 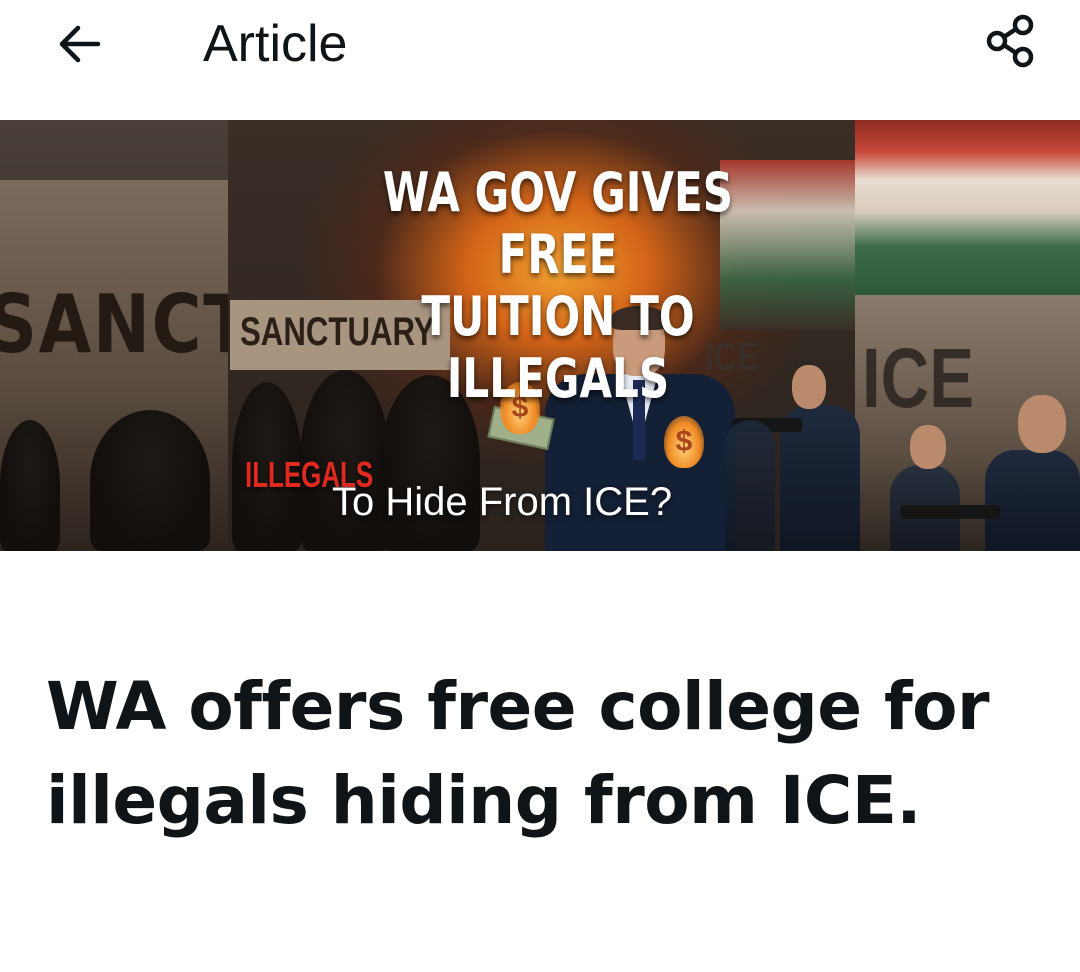 I want to click on back-button, so click(x=80, y=44).